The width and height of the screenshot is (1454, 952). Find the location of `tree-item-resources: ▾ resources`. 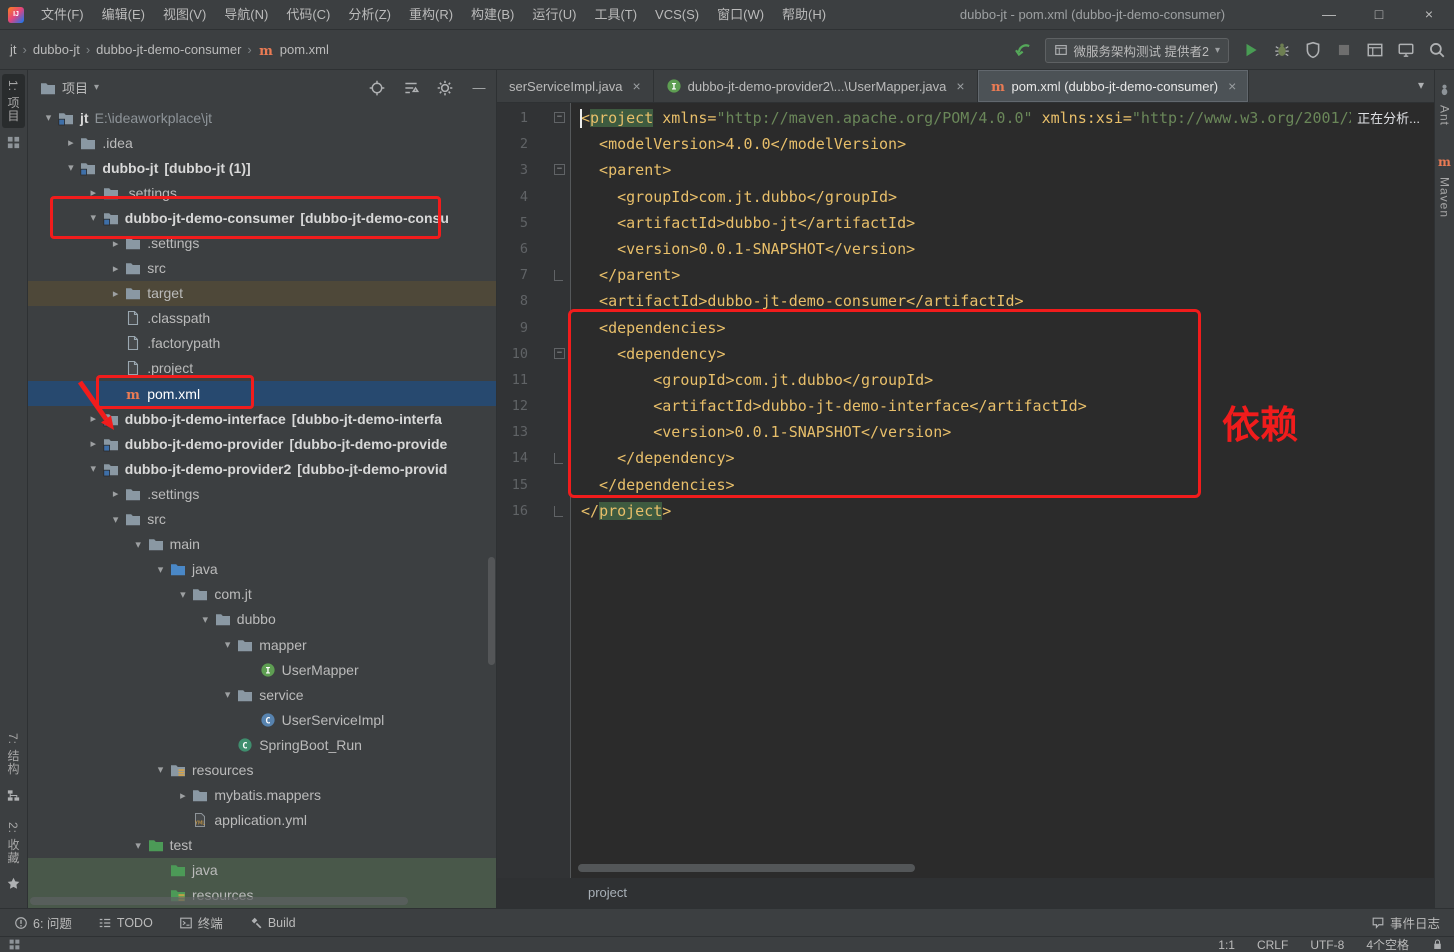

tree-item-resources: ▾ resources is located at coordinates (262, 769).